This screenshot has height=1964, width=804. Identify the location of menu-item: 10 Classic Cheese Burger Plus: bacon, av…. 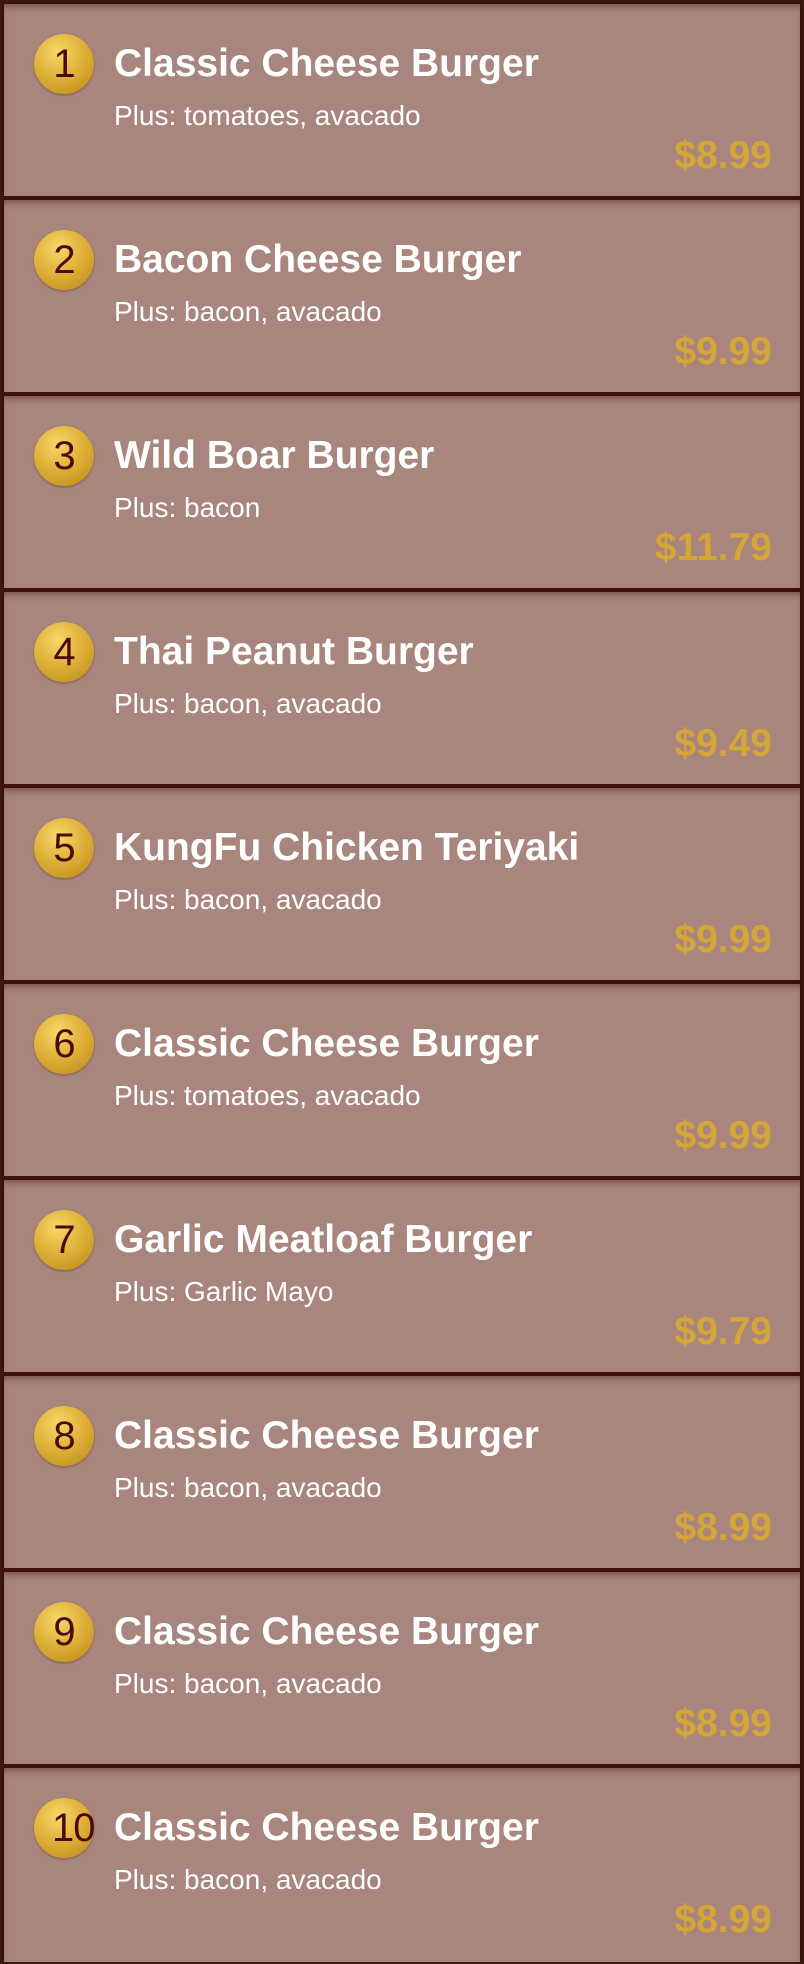
(402, 1865).